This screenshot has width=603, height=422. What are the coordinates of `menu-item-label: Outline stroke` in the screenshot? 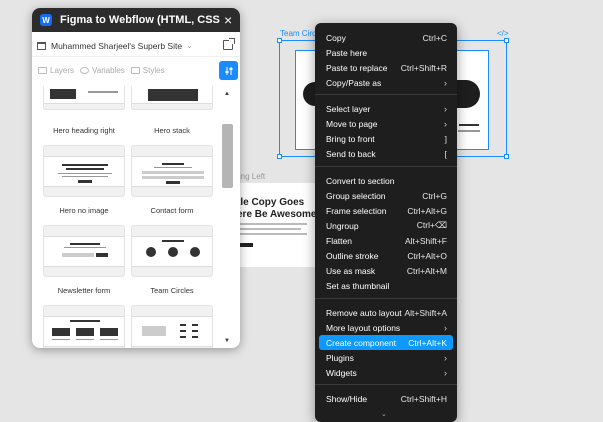 It's located at (352, 255).